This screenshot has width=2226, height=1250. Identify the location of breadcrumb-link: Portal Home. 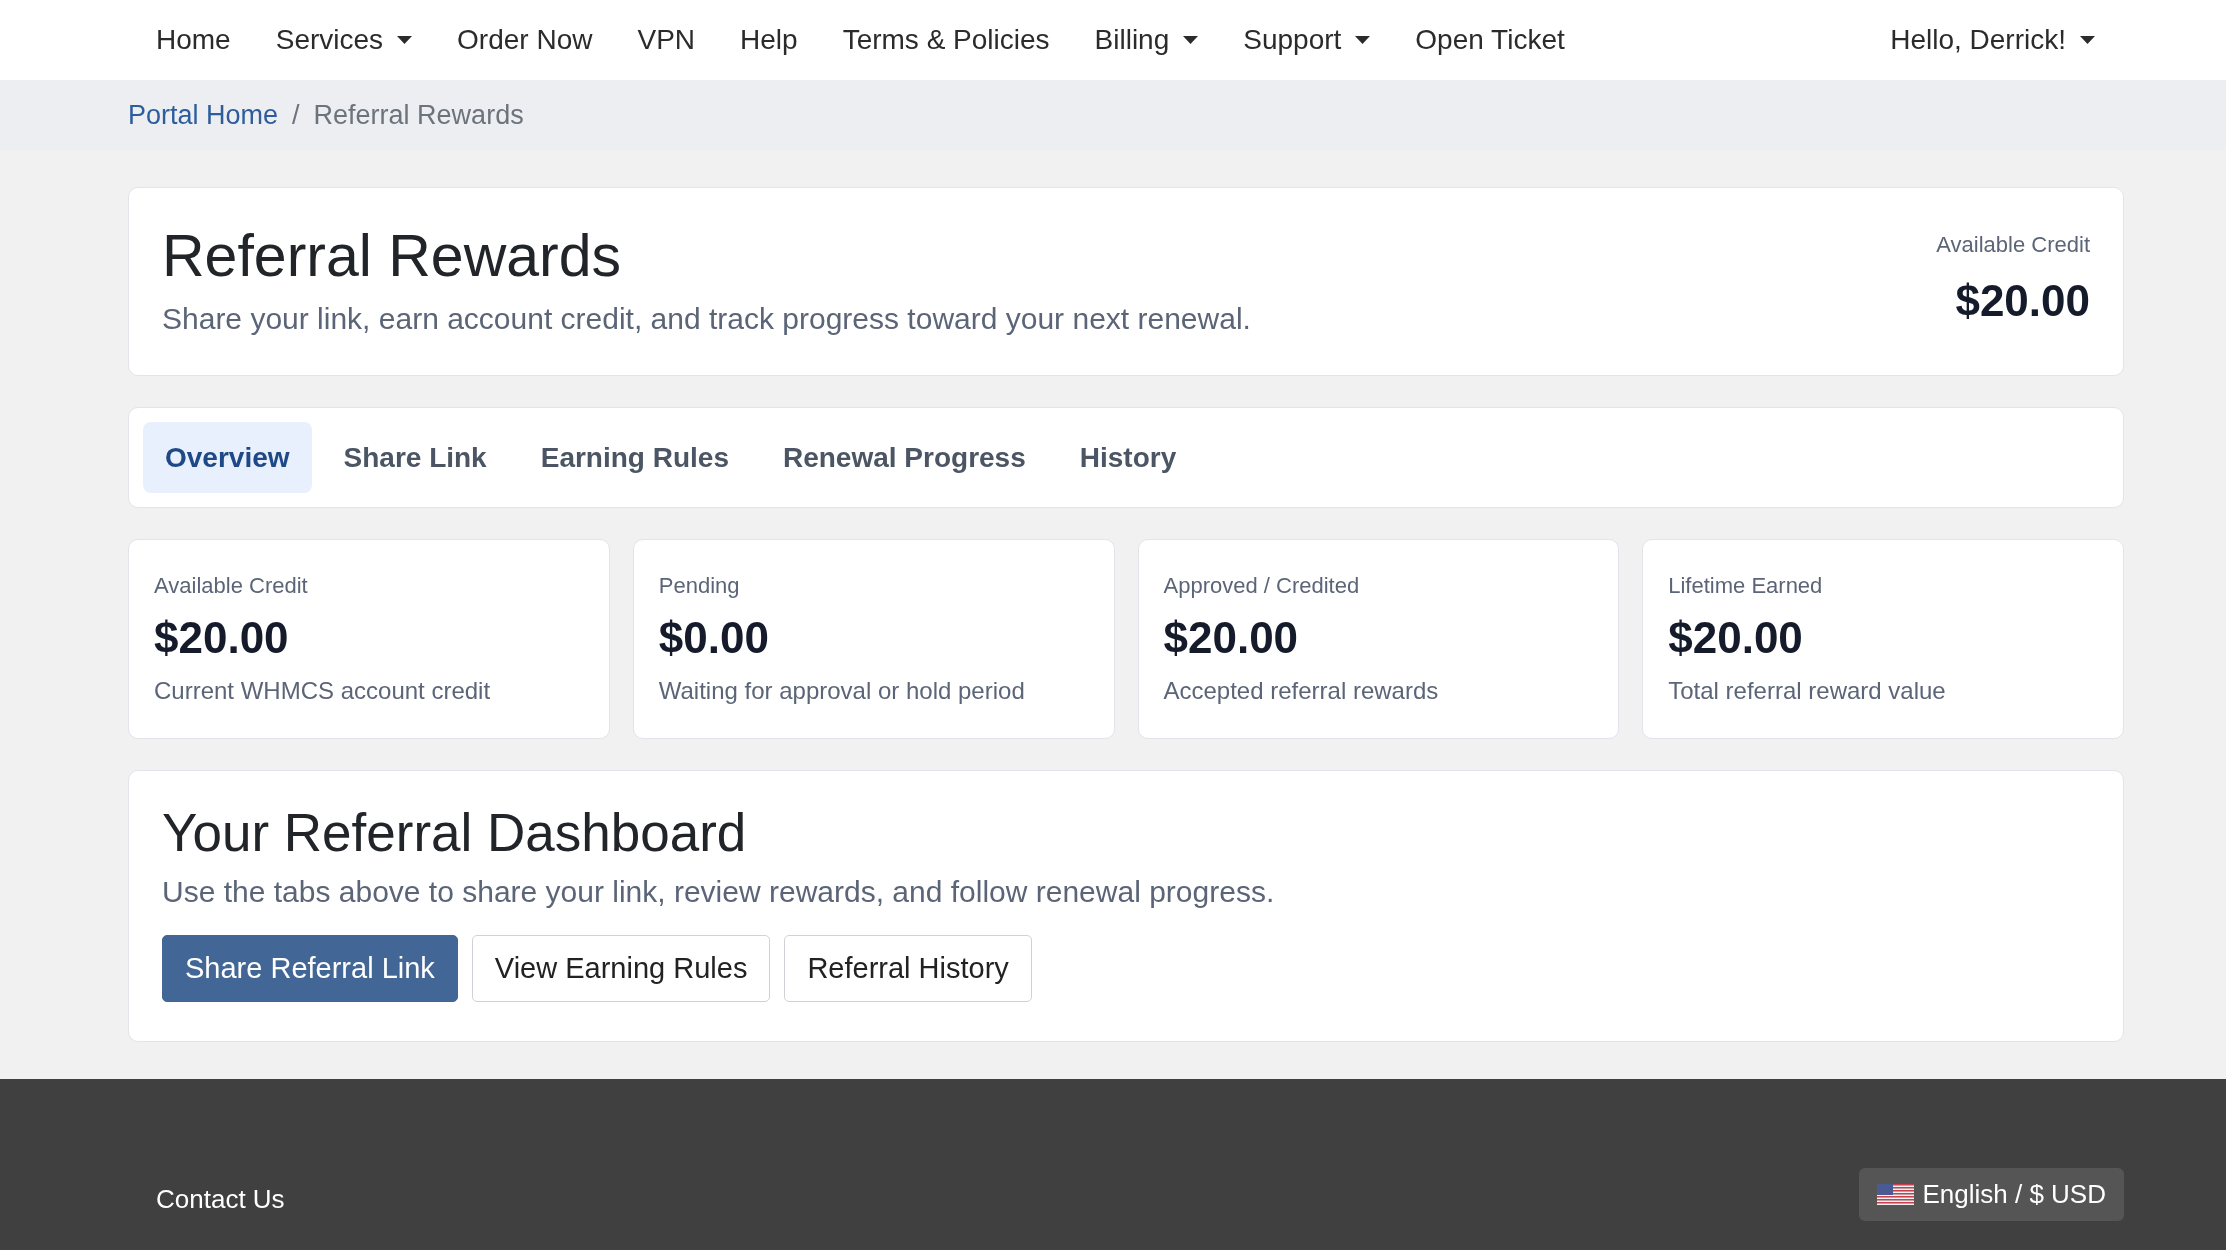
(203, 115).